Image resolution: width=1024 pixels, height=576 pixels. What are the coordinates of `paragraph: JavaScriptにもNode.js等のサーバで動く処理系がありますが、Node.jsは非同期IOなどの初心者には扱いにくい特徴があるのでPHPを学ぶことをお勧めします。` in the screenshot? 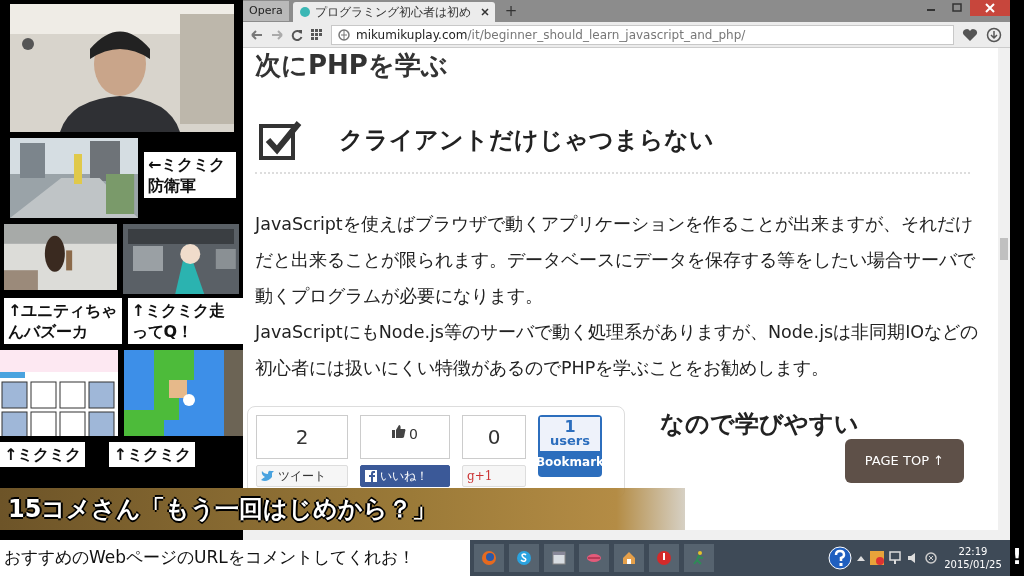 It's located at (617, 350).